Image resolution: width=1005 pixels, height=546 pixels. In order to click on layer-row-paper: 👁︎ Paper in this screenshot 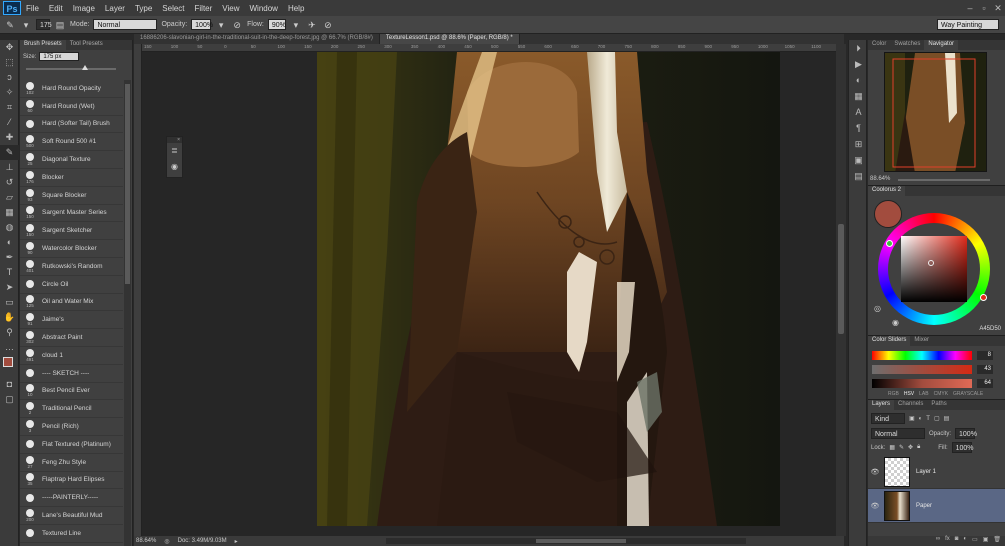, I will do `click(936, 506)`.